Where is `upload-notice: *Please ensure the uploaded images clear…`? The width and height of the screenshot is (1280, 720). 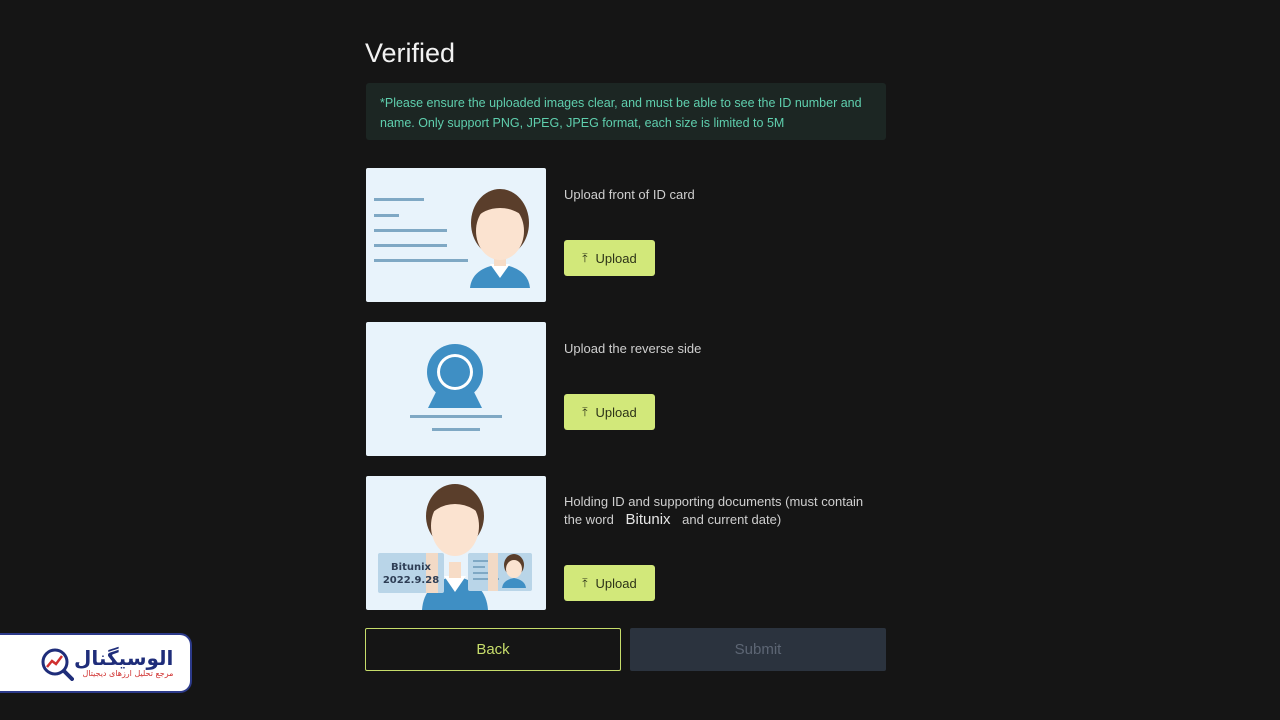 upload-notice: *Please ensure the uploaded images clear… is located at coordinates (626, 111).